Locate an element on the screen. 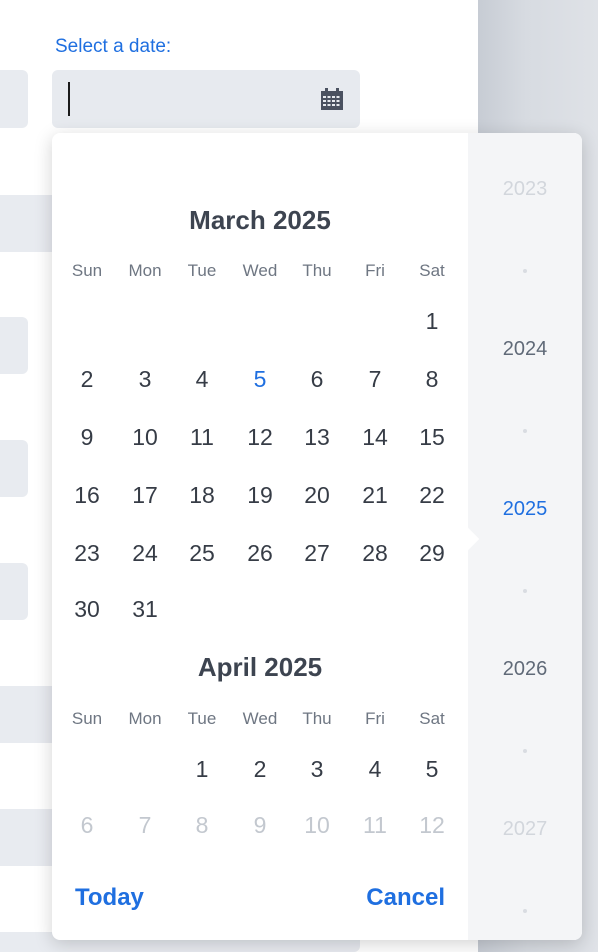 The image size is (598, 952). day-cell: 25 is located at coordinates (202, 553).